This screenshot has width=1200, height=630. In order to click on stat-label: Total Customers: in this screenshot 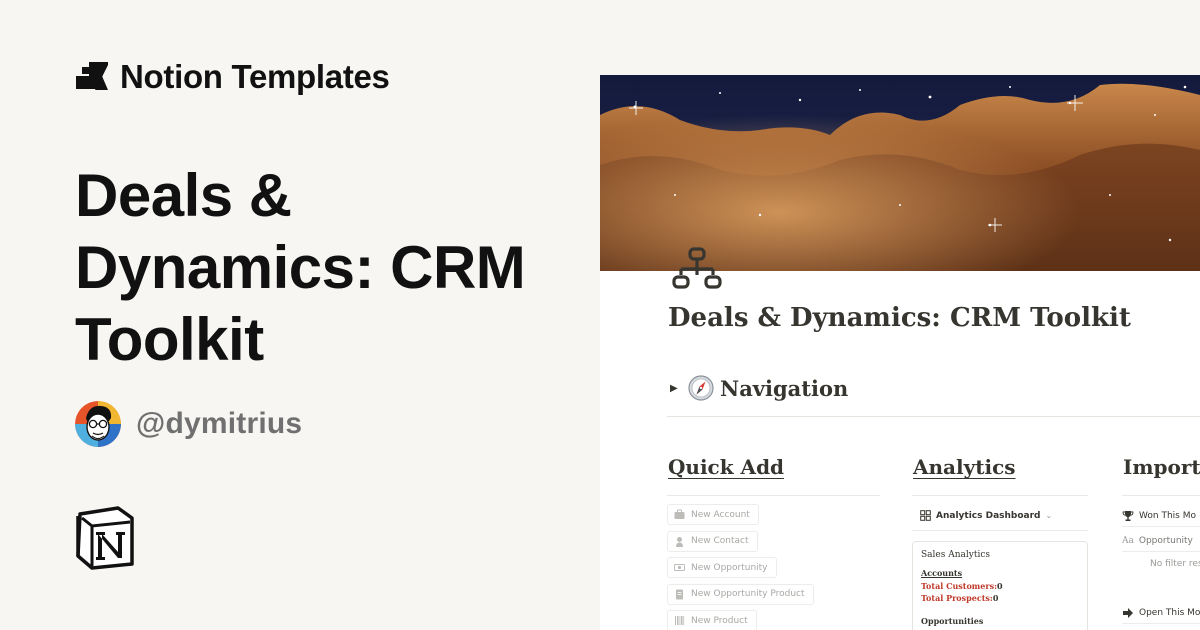, I will do `click(959, 586)`.